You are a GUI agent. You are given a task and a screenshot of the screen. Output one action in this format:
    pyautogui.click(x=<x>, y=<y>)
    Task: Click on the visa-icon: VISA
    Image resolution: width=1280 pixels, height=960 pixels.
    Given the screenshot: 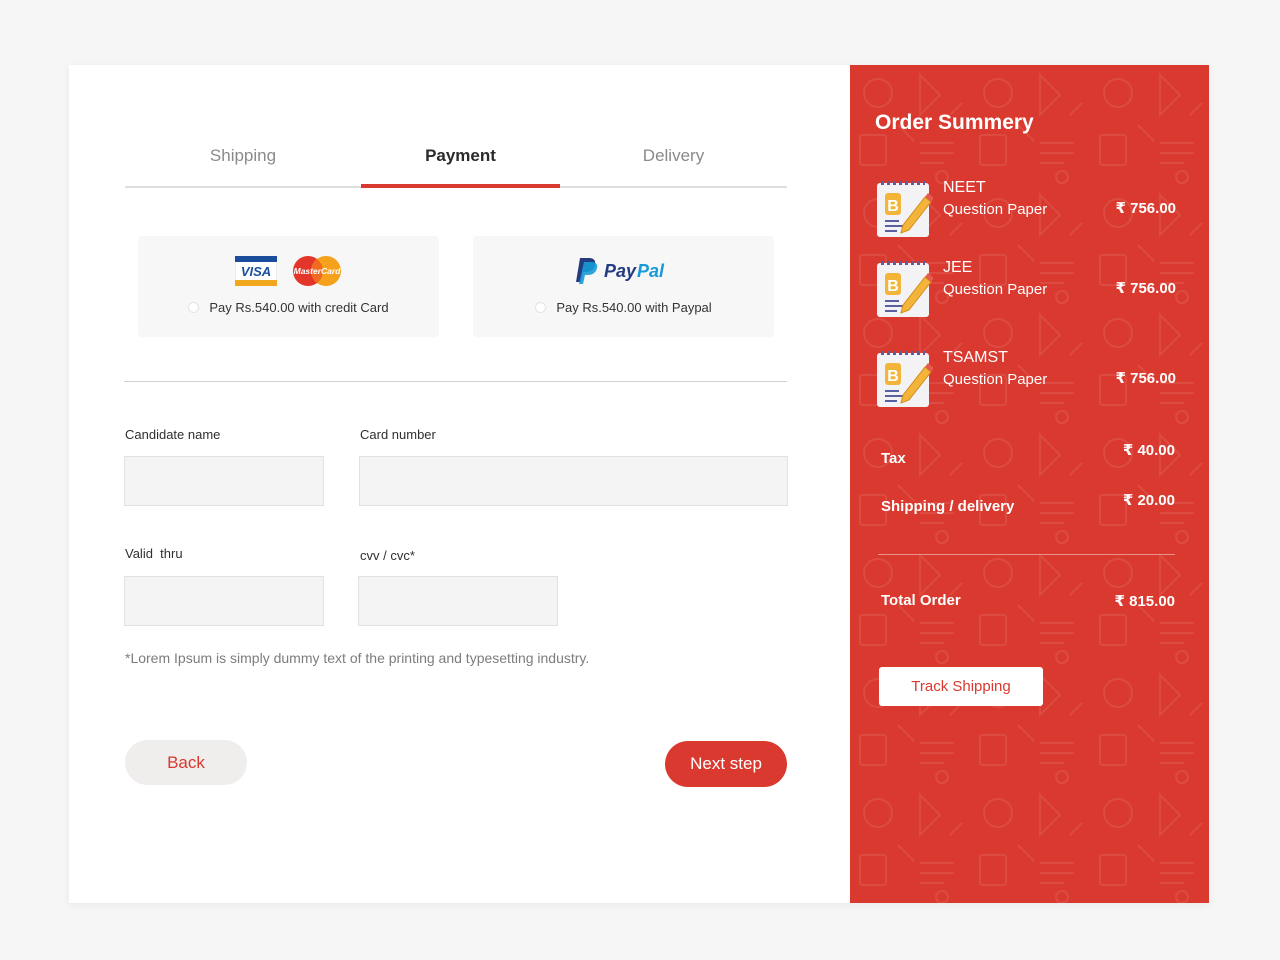 What is the action you would take?
    pyautogui.click(x=255, y=271)
    